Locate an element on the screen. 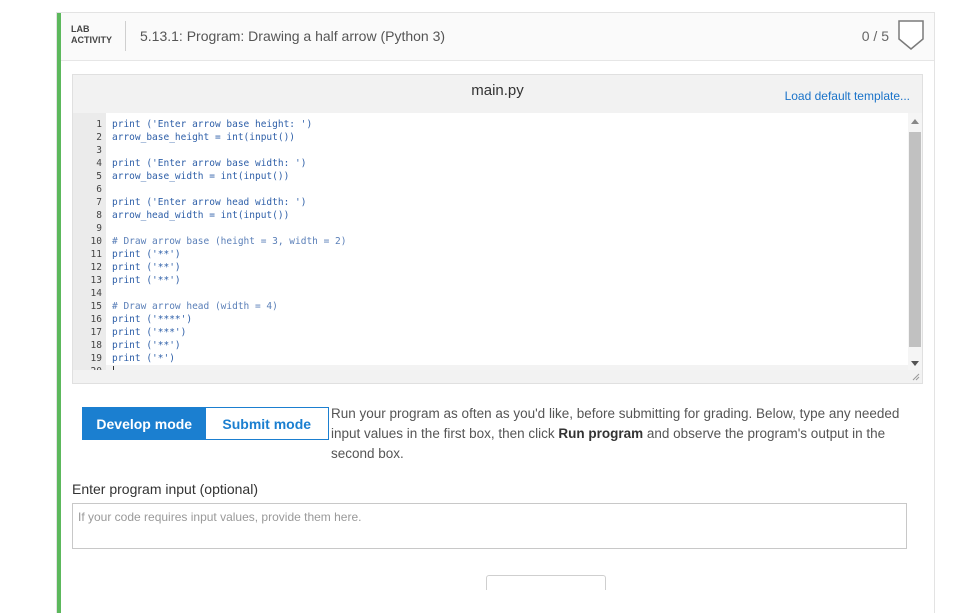 The height and width of the screenshot is (613, 971). line-number: 14 is located at coordinates (96, 293).